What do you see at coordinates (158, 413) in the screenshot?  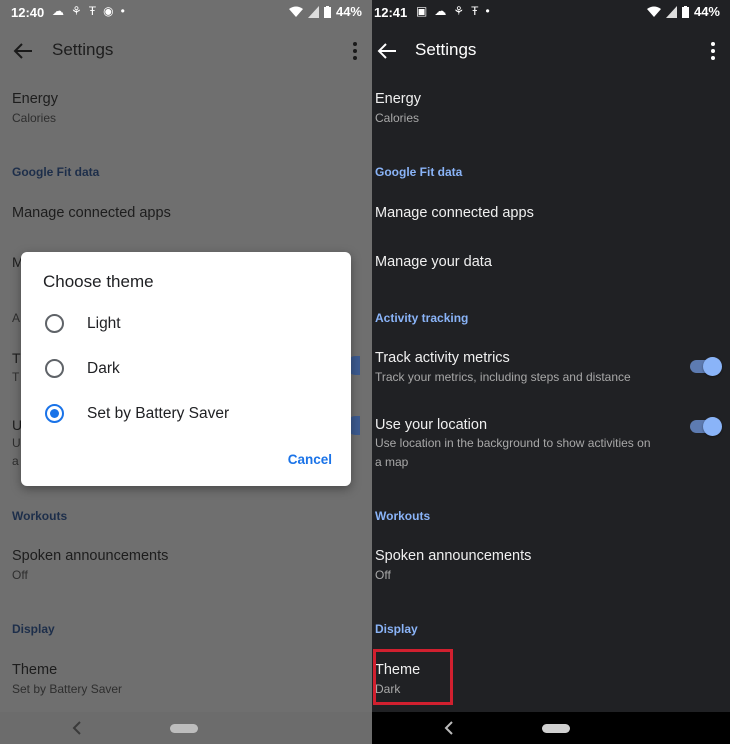 I see `option-label: Set by Battery Saver` at bounding box center [158, 413].